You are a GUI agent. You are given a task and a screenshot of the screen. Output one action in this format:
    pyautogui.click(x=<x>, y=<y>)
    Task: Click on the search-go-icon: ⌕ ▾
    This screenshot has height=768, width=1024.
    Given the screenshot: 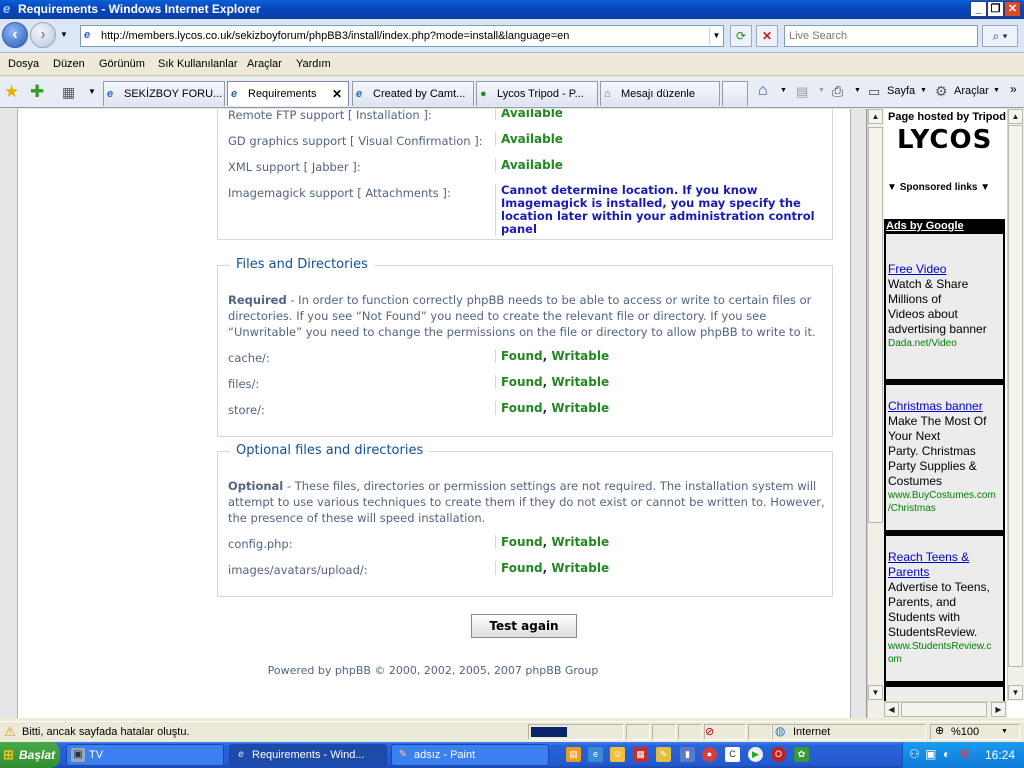 What is the action you would take?
    pyautogui.click(x=1000, y=36)
    